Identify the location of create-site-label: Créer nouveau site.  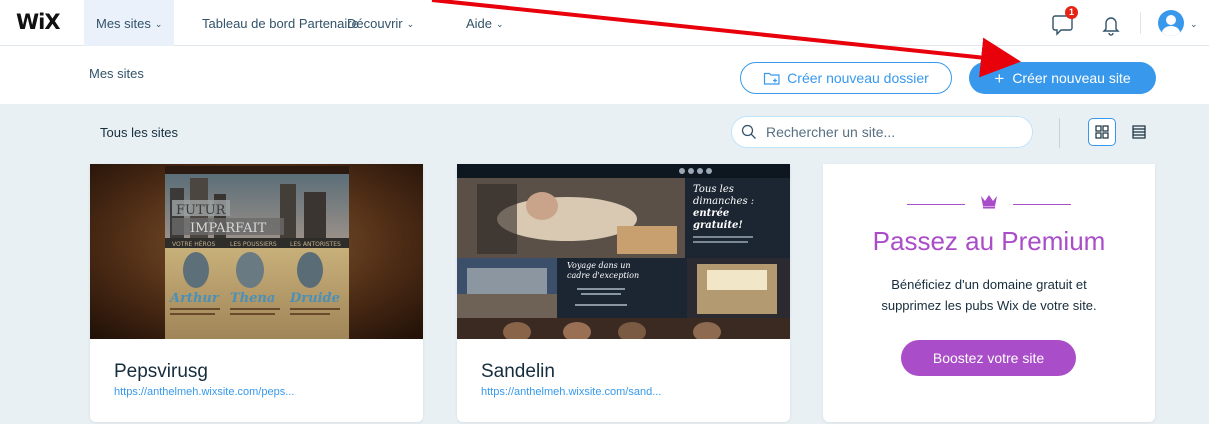
(1071, 78).